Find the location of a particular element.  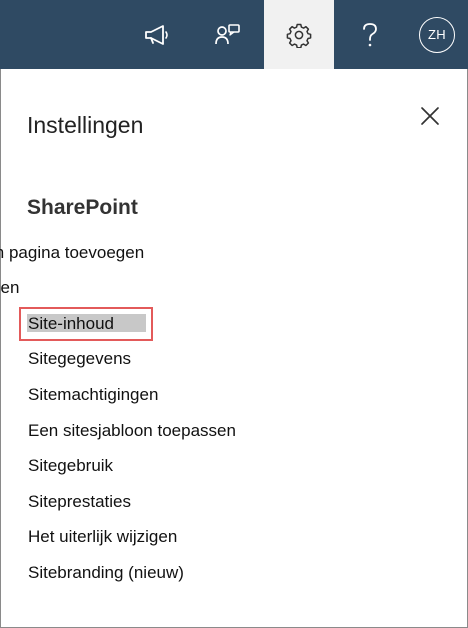

menu-item-site-permissions: Sitemachtigingen is located at coordinates (93, 395).